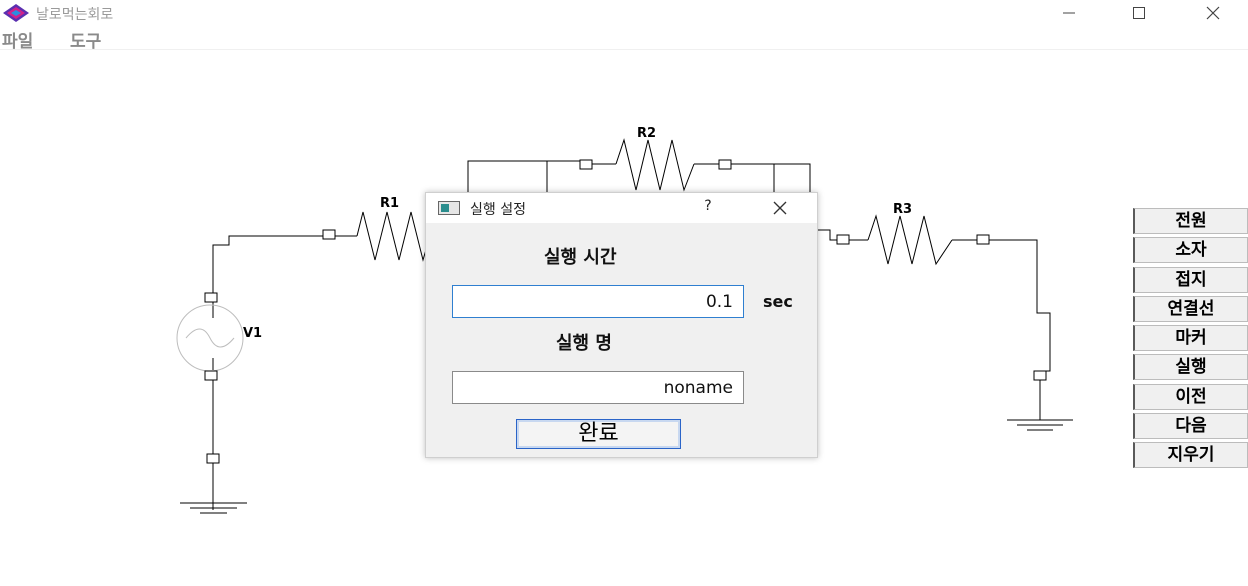 Image resolution: width=1248 pixels, height=586 pixels. I want to click on run-time-input, so click(598, 301).